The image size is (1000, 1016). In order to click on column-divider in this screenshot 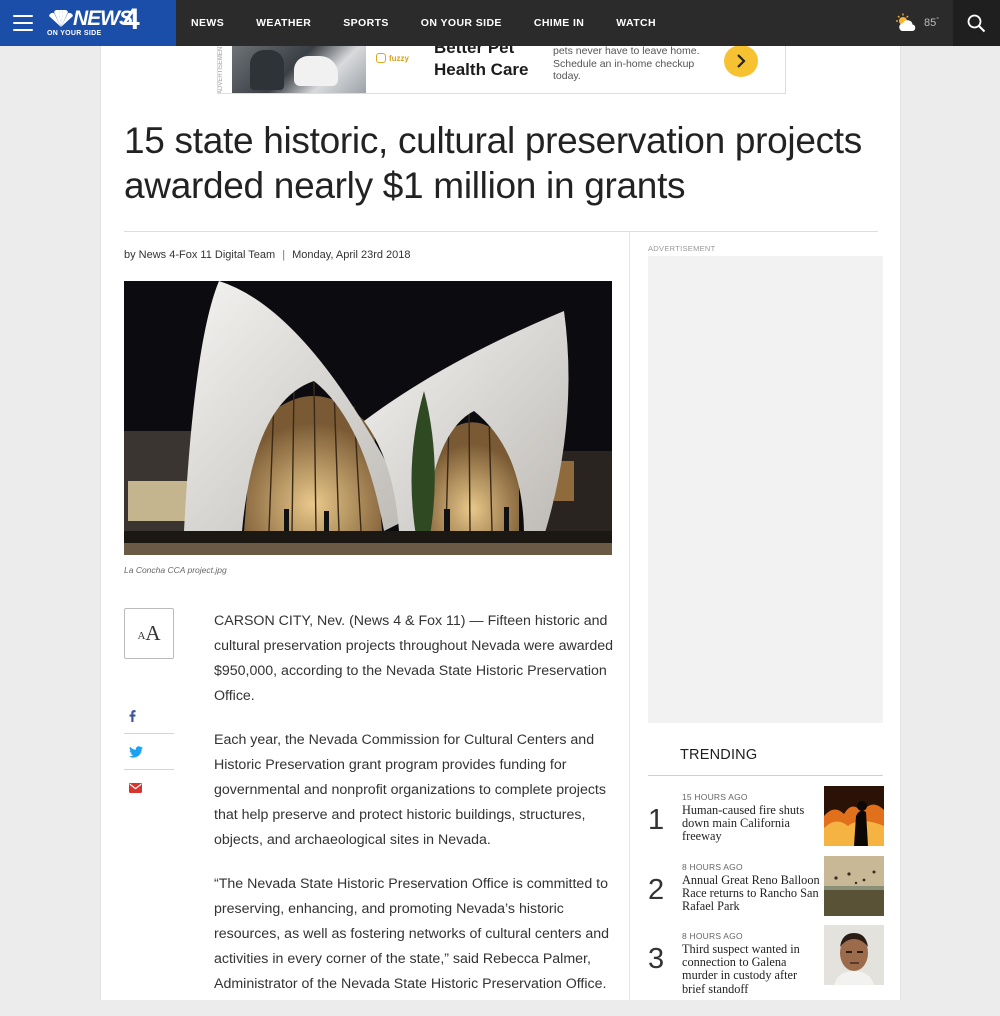, I will do `click(629, 616)`.